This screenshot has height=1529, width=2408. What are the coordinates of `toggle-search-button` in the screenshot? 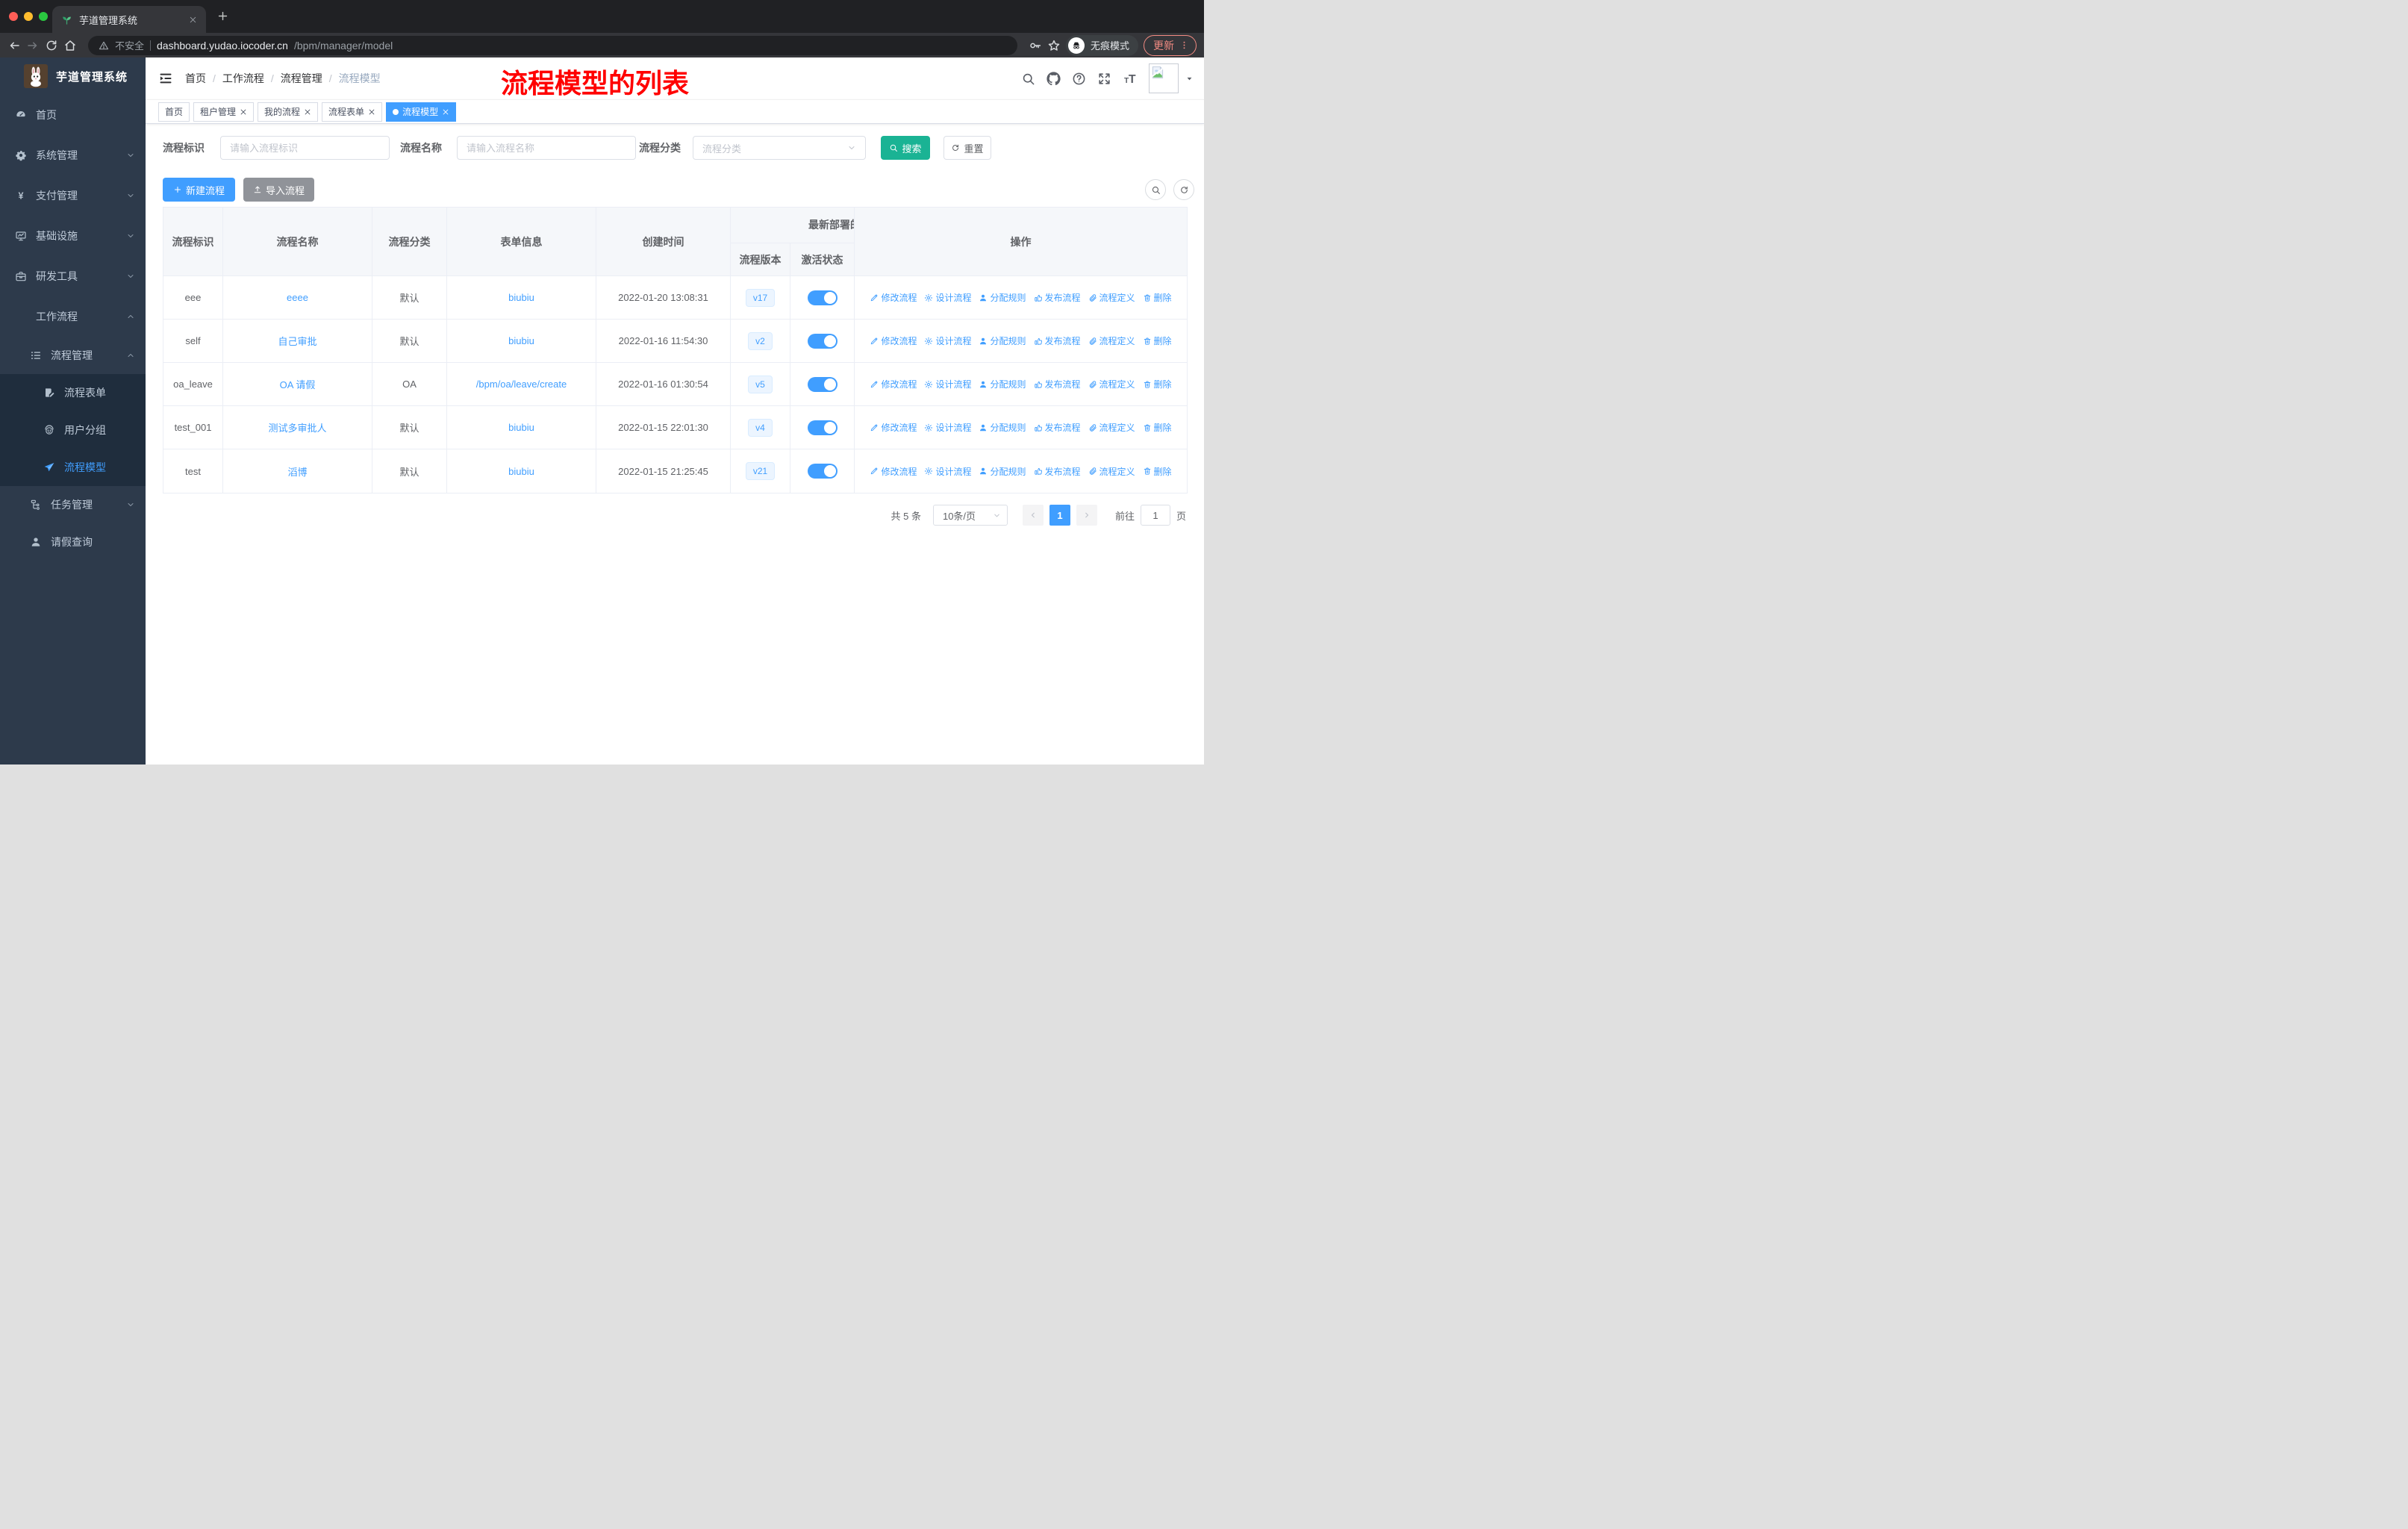 It's located at (1155, 189).